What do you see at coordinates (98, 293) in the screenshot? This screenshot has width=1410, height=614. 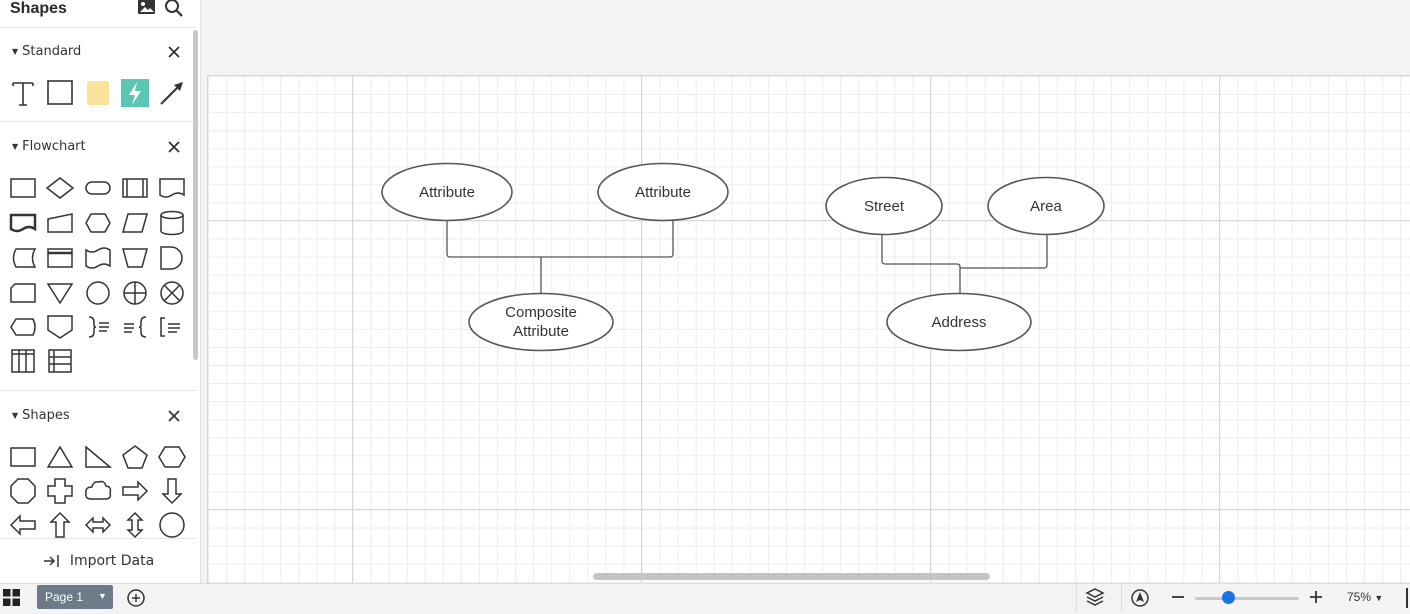 I see `connector-circle-icon` at bounding box center [98, 293].